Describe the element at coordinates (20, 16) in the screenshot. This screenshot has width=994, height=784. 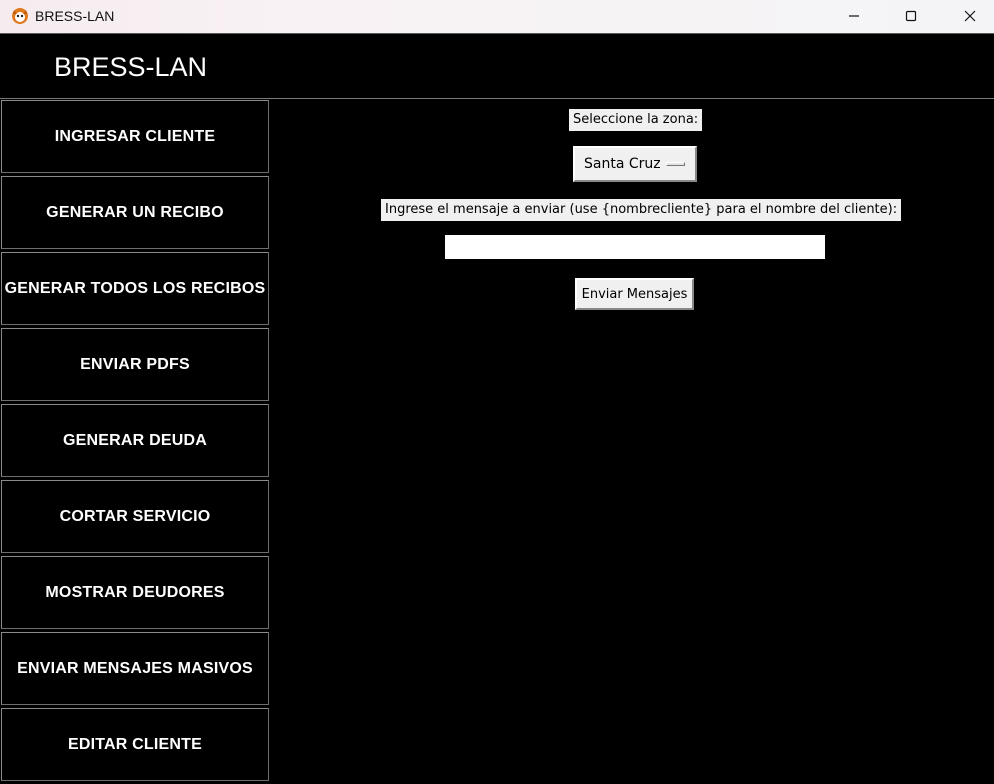
I see `fox-app-icon` at that location.